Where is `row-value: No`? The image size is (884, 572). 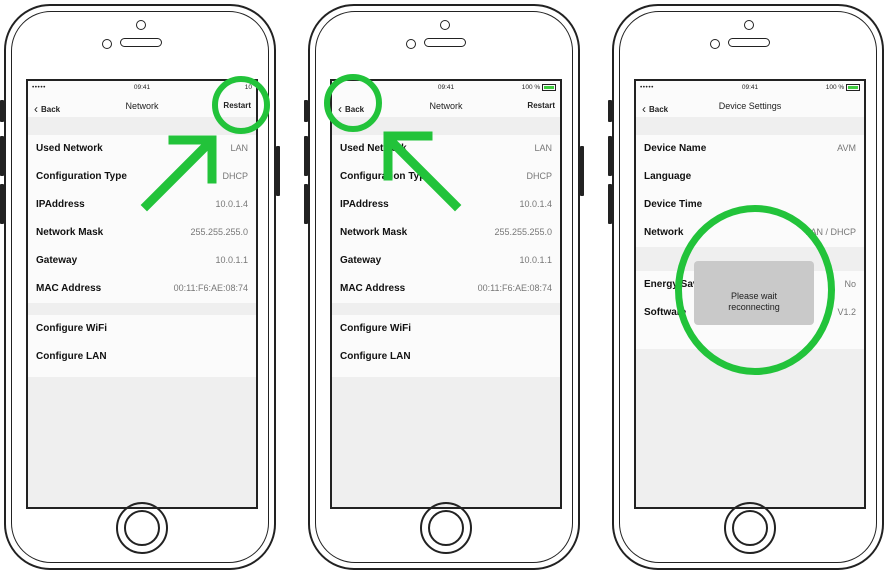
row-value: No is located at coordinates (850, 284).